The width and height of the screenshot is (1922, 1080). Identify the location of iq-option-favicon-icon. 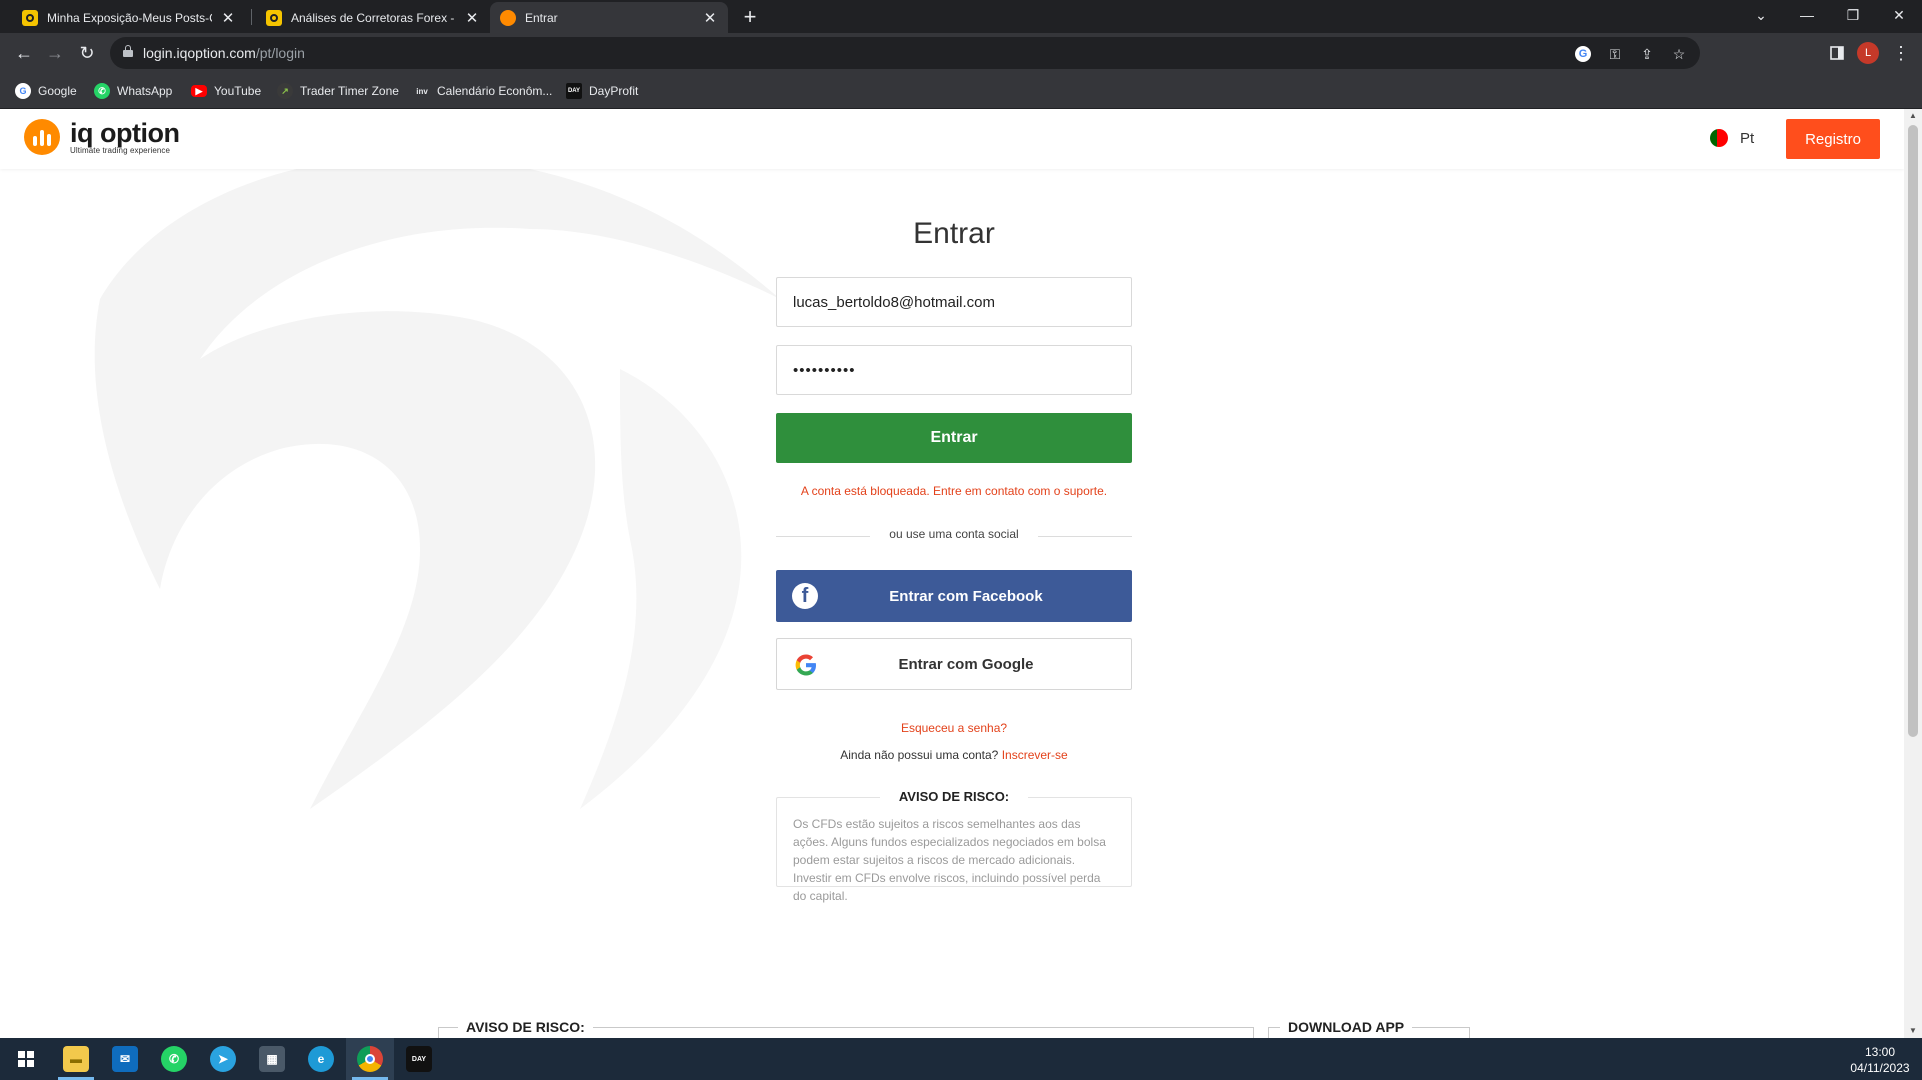
(508, 17).